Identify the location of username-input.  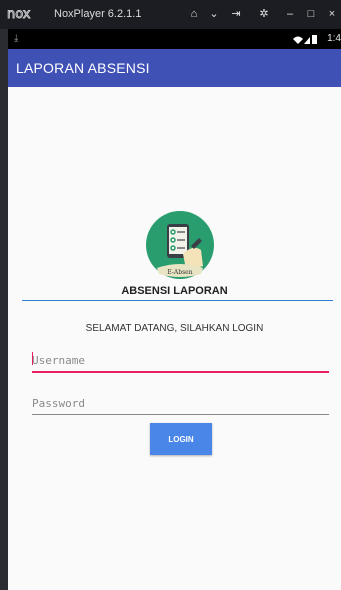
(180, 361).